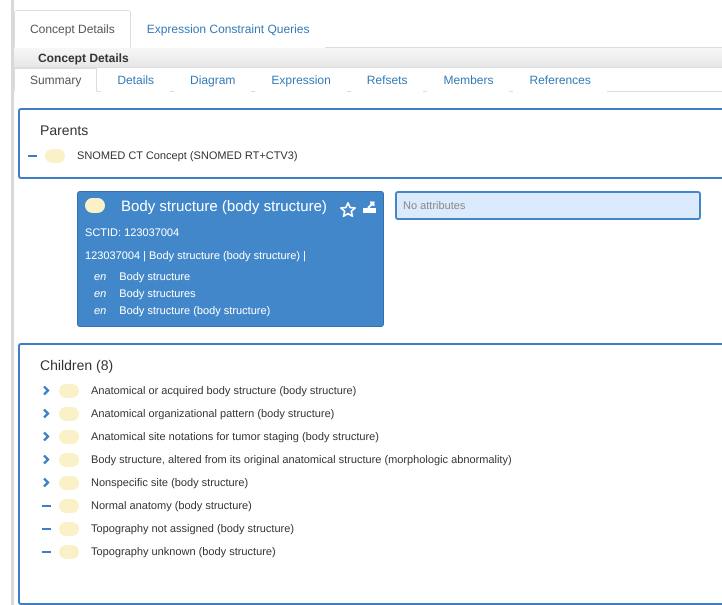 The width and height of the screenshot is (722, 605). I want to click on tab: Summary, so click(56, 80).